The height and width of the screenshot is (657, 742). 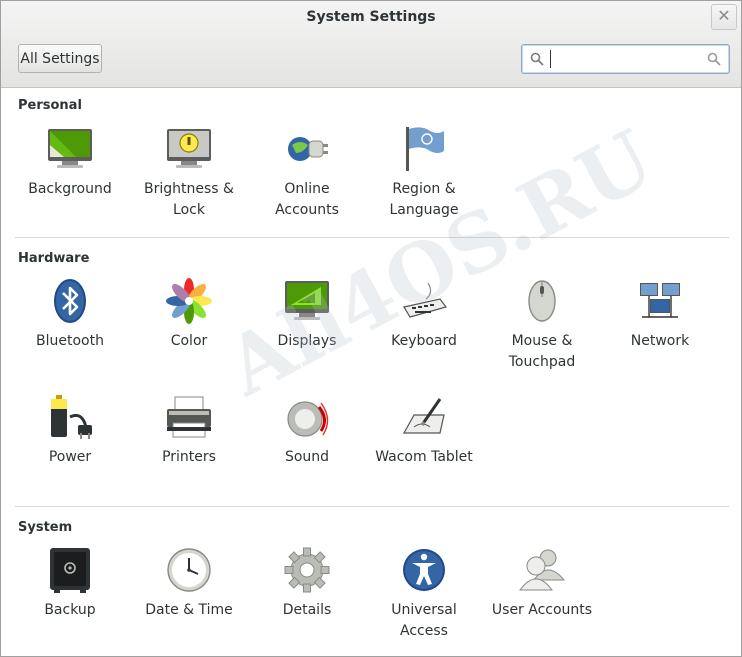 I want to click on search-field, so click(x=625, y=59).